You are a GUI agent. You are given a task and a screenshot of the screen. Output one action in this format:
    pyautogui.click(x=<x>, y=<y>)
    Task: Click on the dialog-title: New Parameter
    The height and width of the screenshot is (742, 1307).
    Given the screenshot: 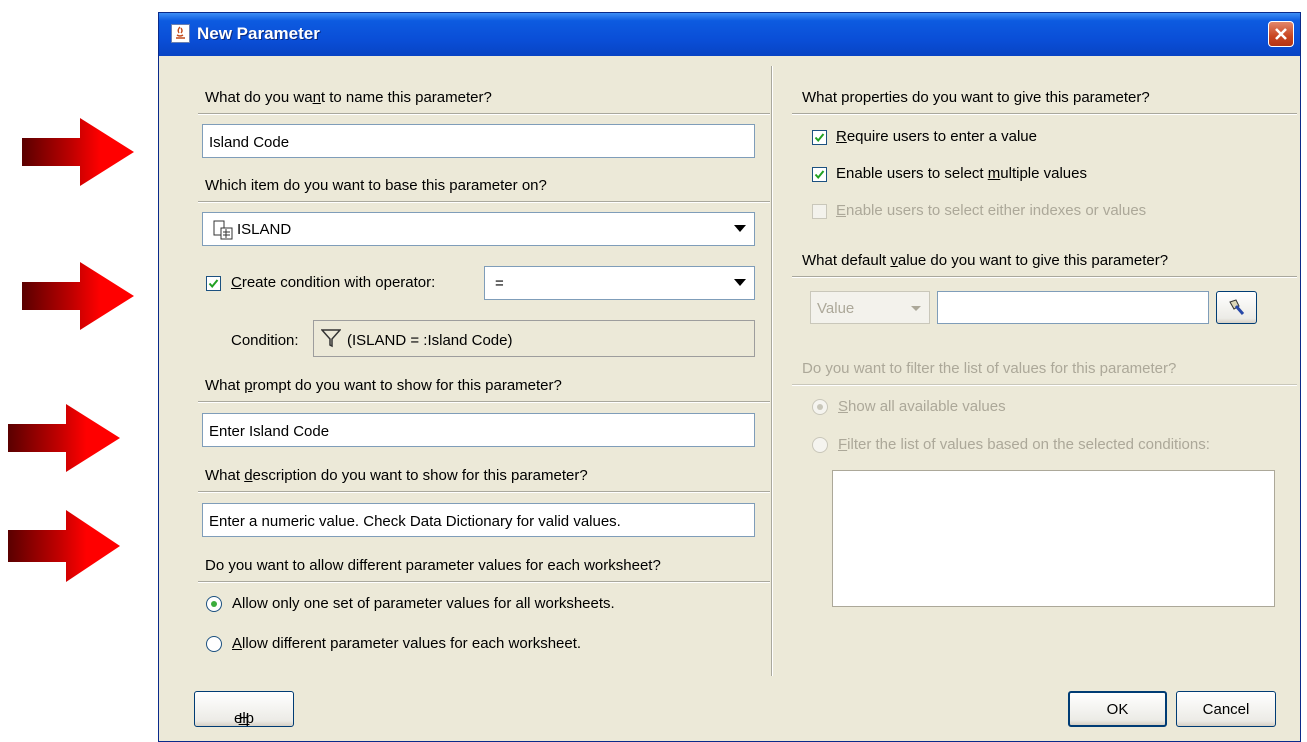 What is the action you would take?
    pyautogui.click(x=258, y=33)
    